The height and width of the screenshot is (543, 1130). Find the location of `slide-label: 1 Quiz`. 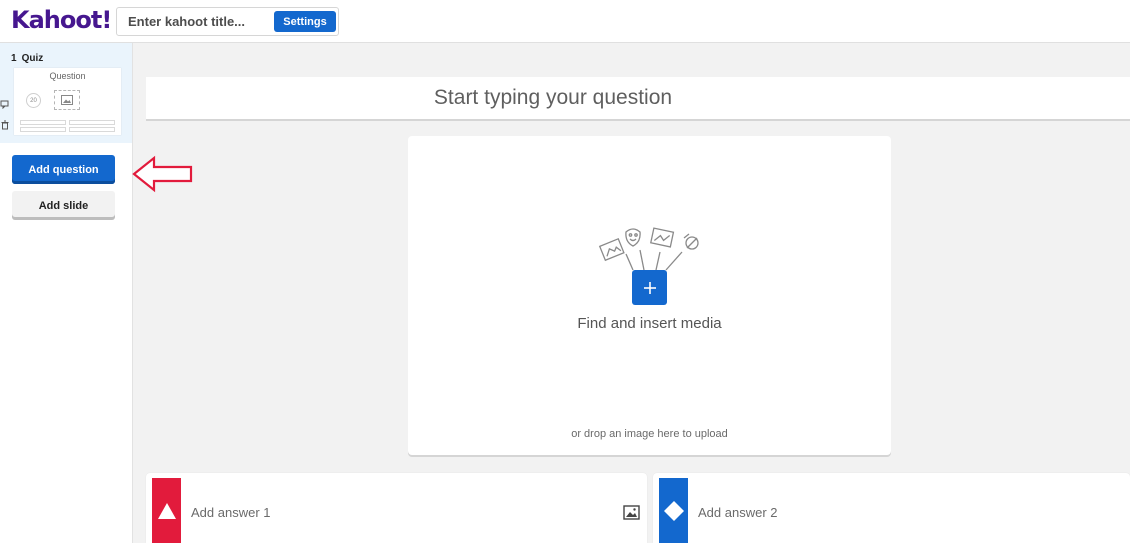

slide-label: 1 Quiz is located at coordinates (27, 58).